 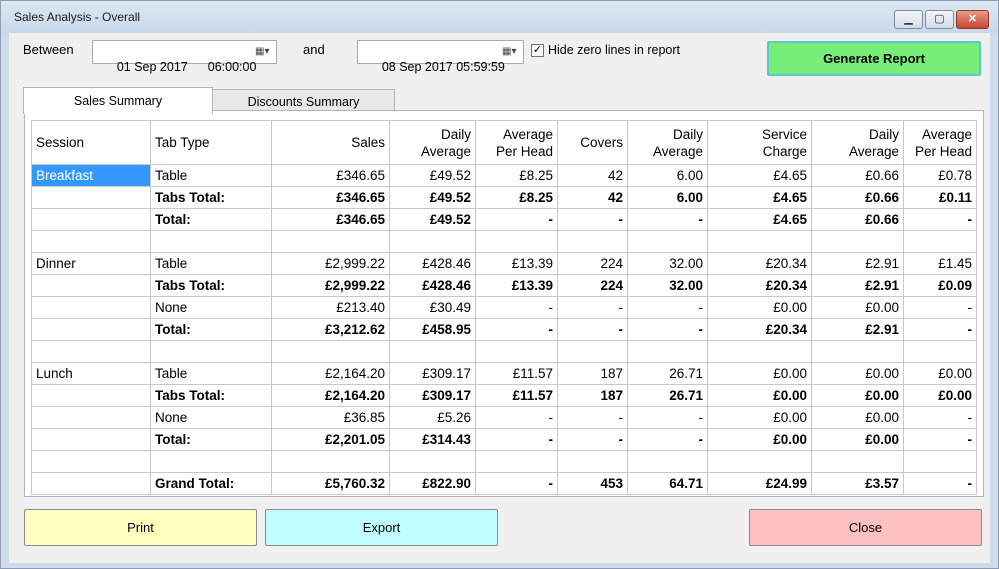 I want to click on table-cell: £11.57, so click(x=516, y=373).